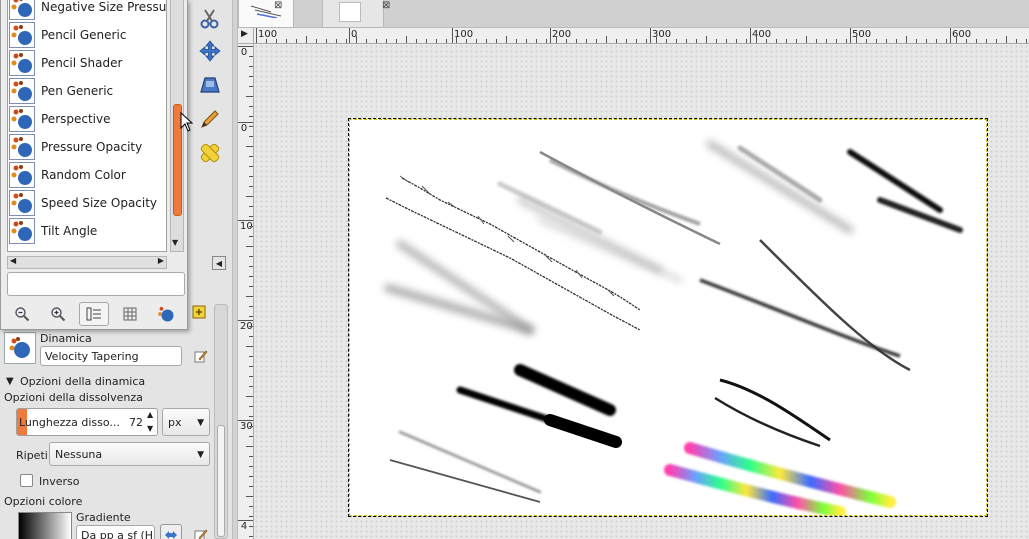  I want to click on gradient-name-field: Da pp a sf (HSV, so click(115, 532).